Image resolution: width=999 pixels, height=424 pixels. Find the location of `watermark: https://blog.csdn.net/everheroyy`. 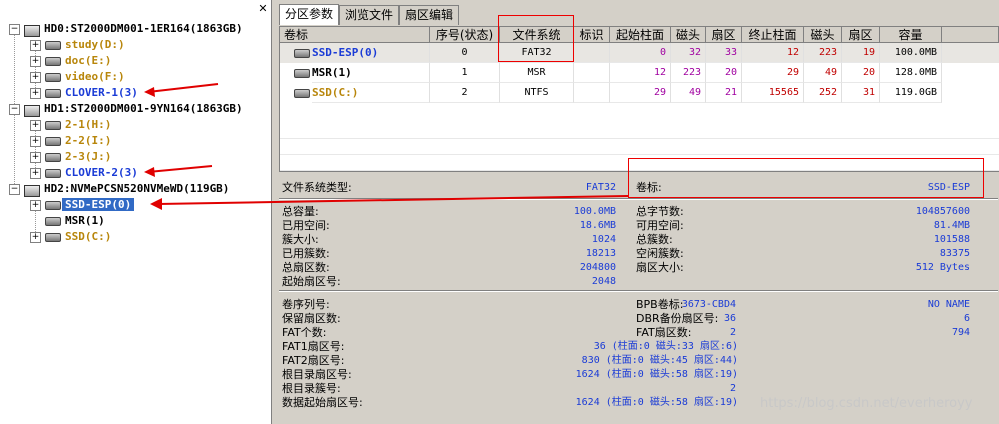

watermark: https://blog.csdn.net/everheroyy is located at coordinates (866, 403).